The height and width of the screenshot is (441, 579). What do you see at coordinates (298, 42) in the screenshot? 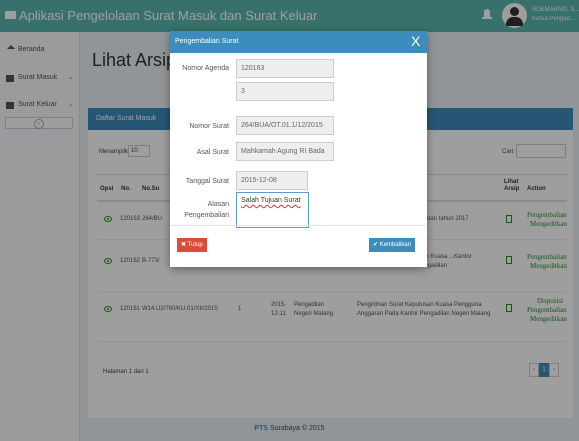
I see `modal-header: Pengembalian Surat X` at bounding box center [298, 42].